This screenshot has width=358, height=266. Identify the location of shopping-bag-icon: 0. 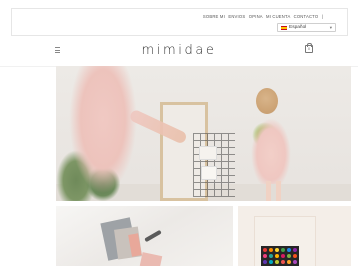
(309, 48).